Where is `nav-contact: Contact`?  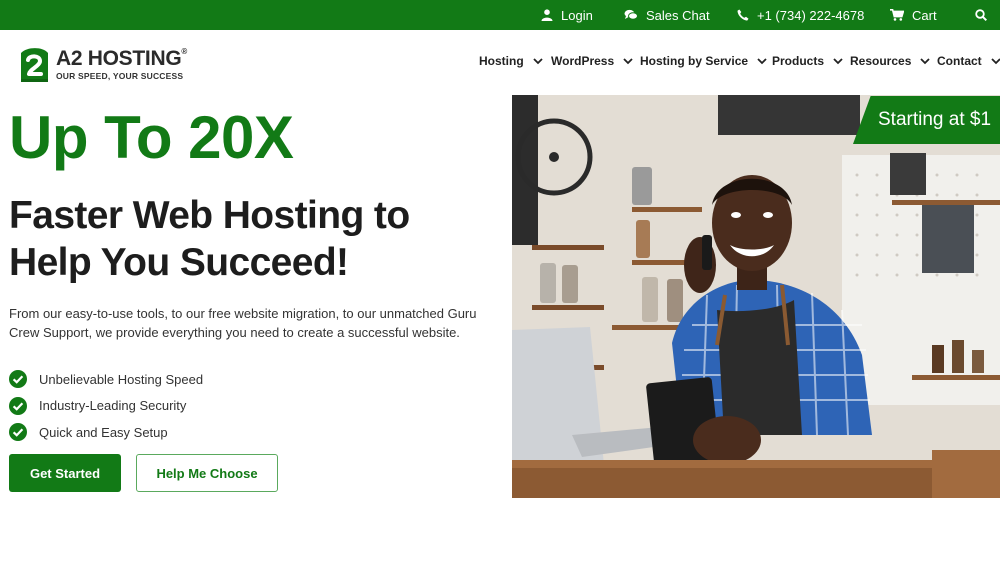
nav-contact: Contact is located at coordinates (968, 61).